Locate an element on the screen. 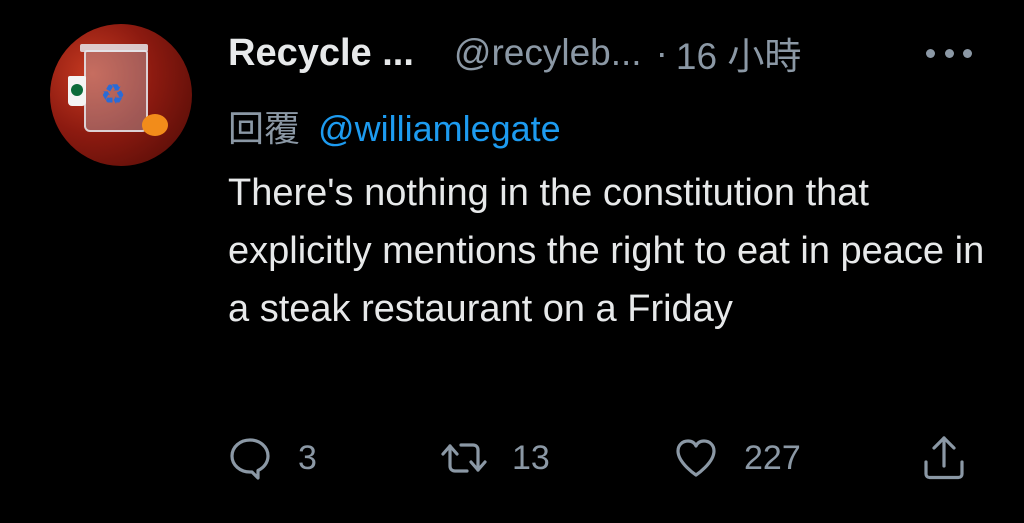 This screenshot has width=1024, height=523. cup-logo-icon is located at coordinates (77, 90).